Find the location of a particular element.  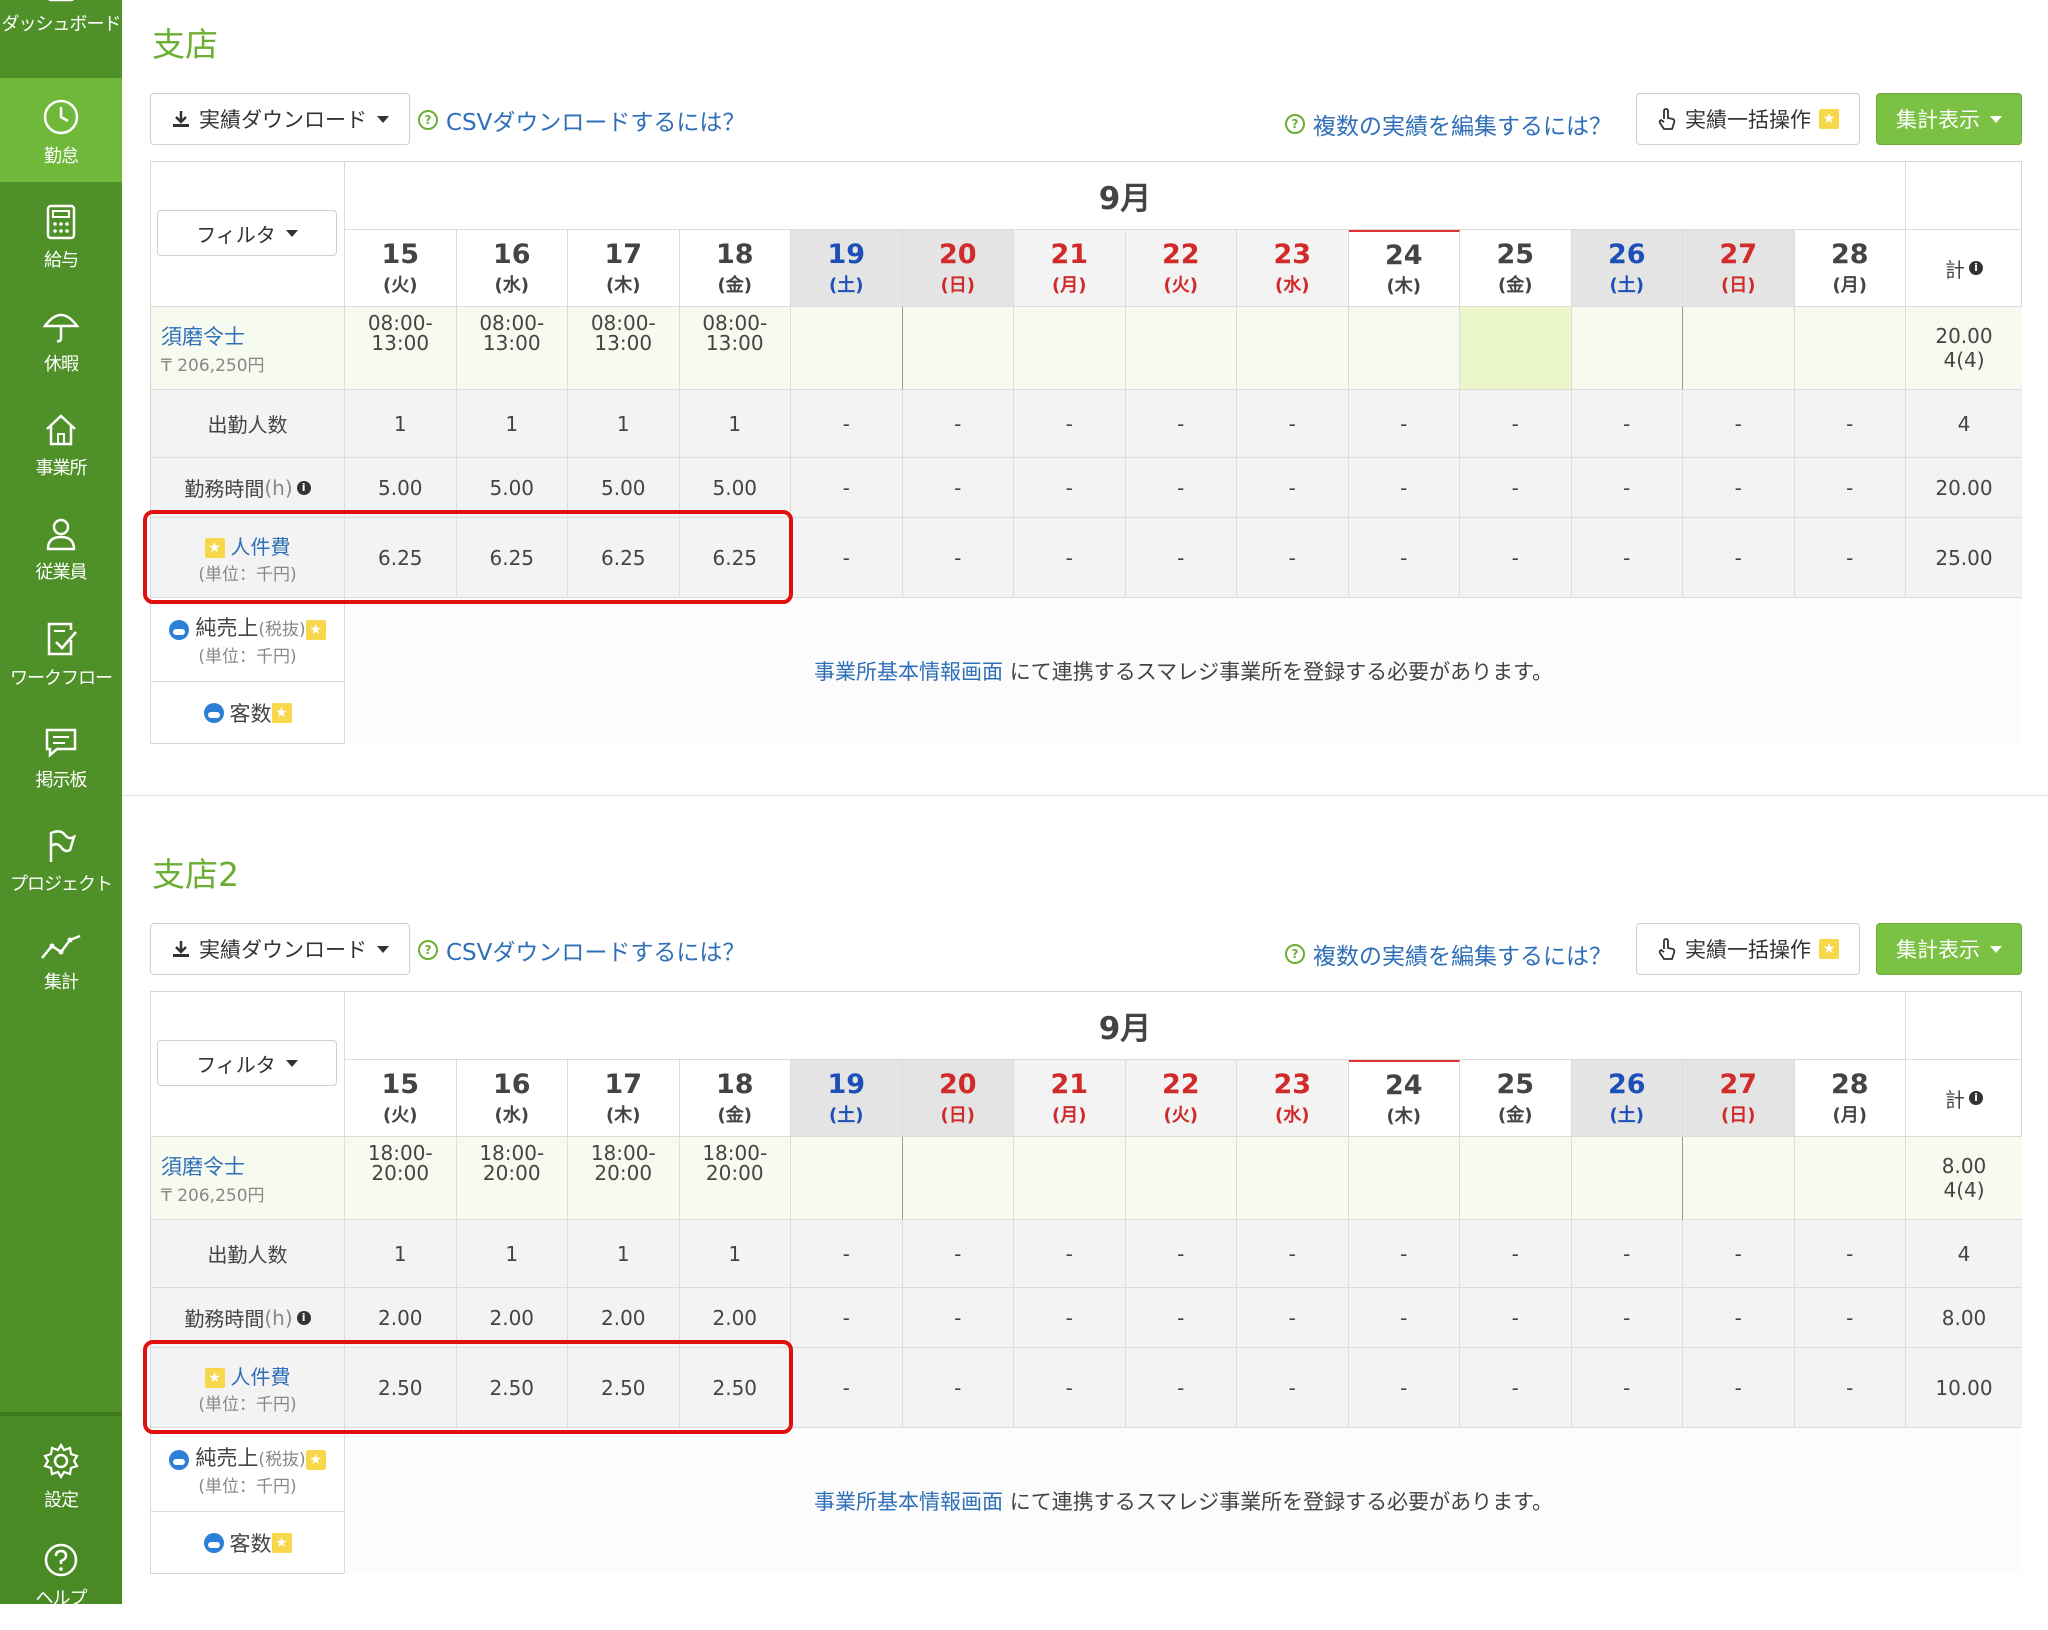

nav-leave: 休暇 is located at coordinates (61, 338).